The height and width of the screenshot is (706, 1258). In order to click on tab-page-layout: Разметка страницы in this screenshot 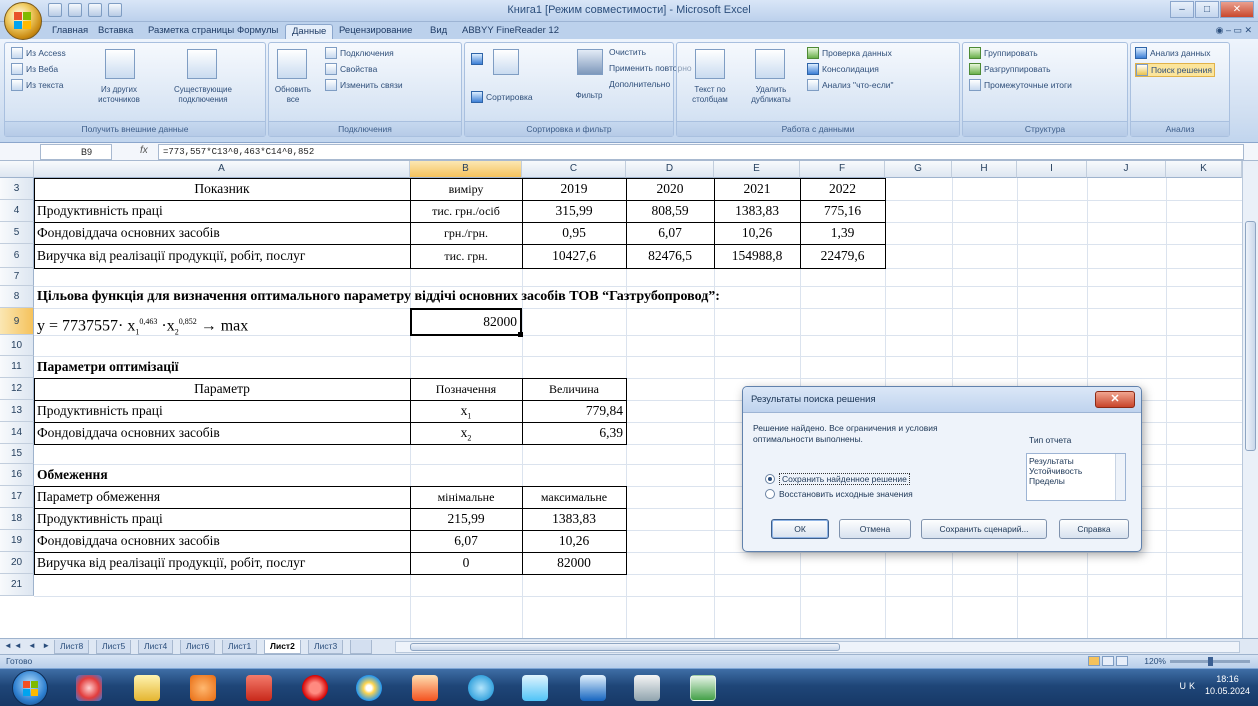, I will do `click(191, 31)`.